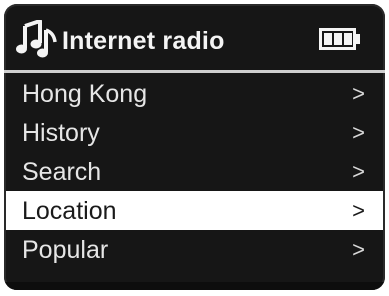  I want to click on music-note-icon, so click(37, 38).